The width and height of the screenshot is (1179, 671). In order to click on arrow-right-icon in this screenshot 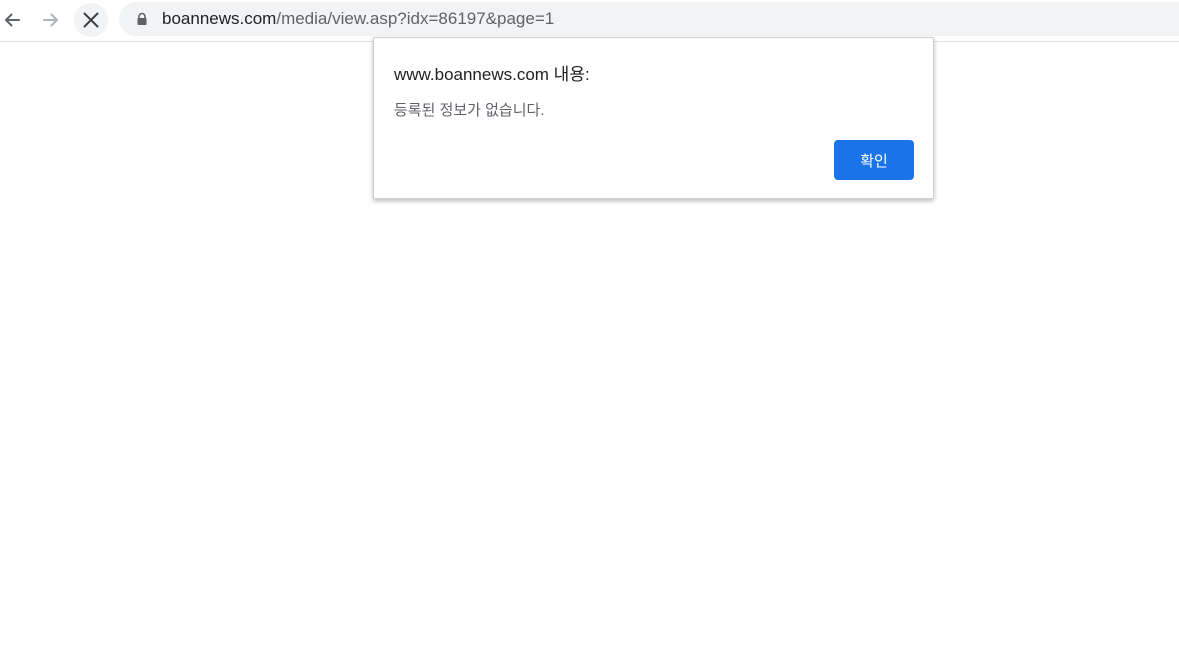, I will do `click(50, 20)`.